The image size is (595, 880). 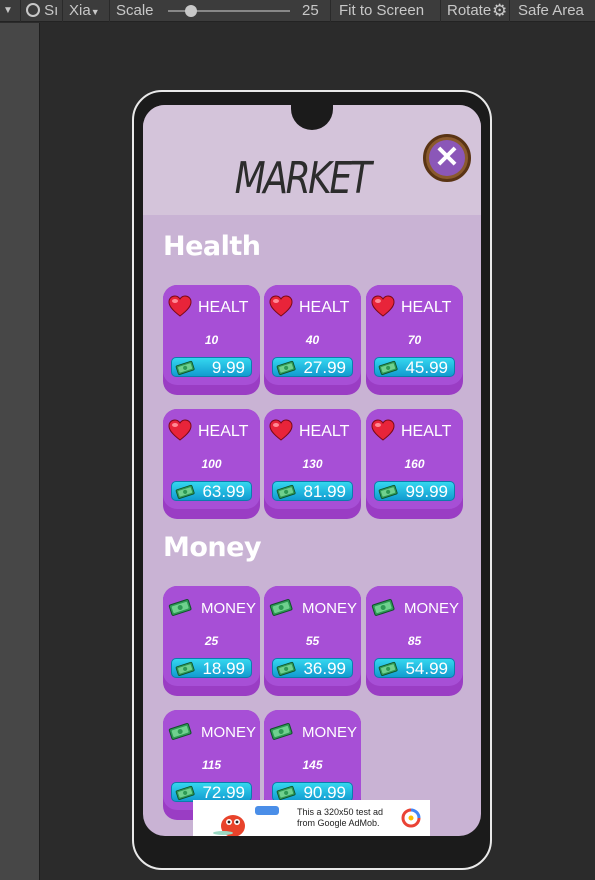 I want to click on card-face: HEALT 40 27.99, so click(x=312, y=335).